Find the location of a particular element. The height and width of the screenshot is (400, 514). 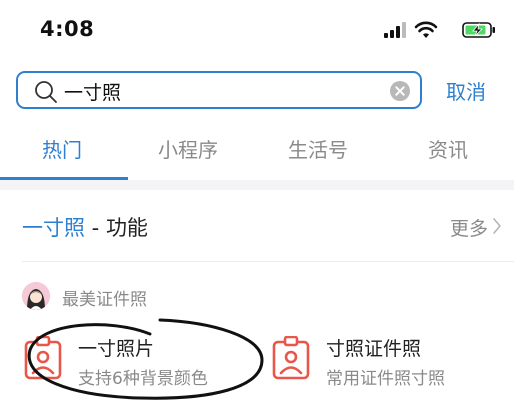

result-subtitle: 支持6种背景颜色 is located at coordinates (143, 379).